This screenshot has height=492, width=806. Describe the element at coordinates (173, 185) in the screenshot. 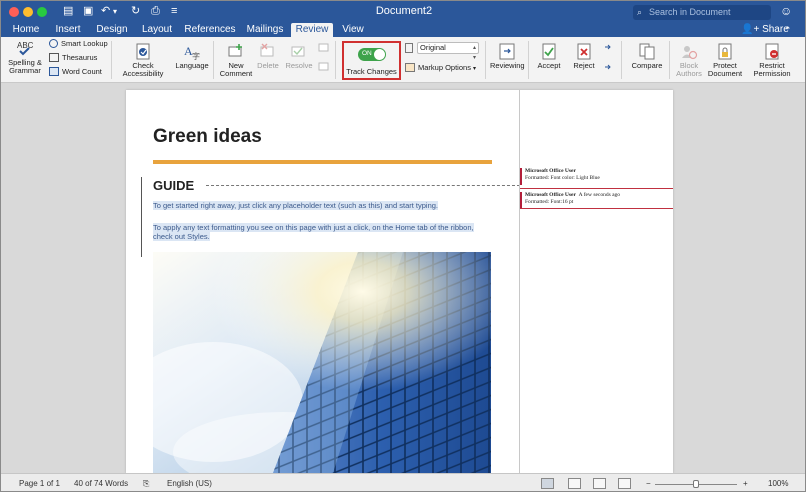

I see `guide-heading: GUIDE` at that location.